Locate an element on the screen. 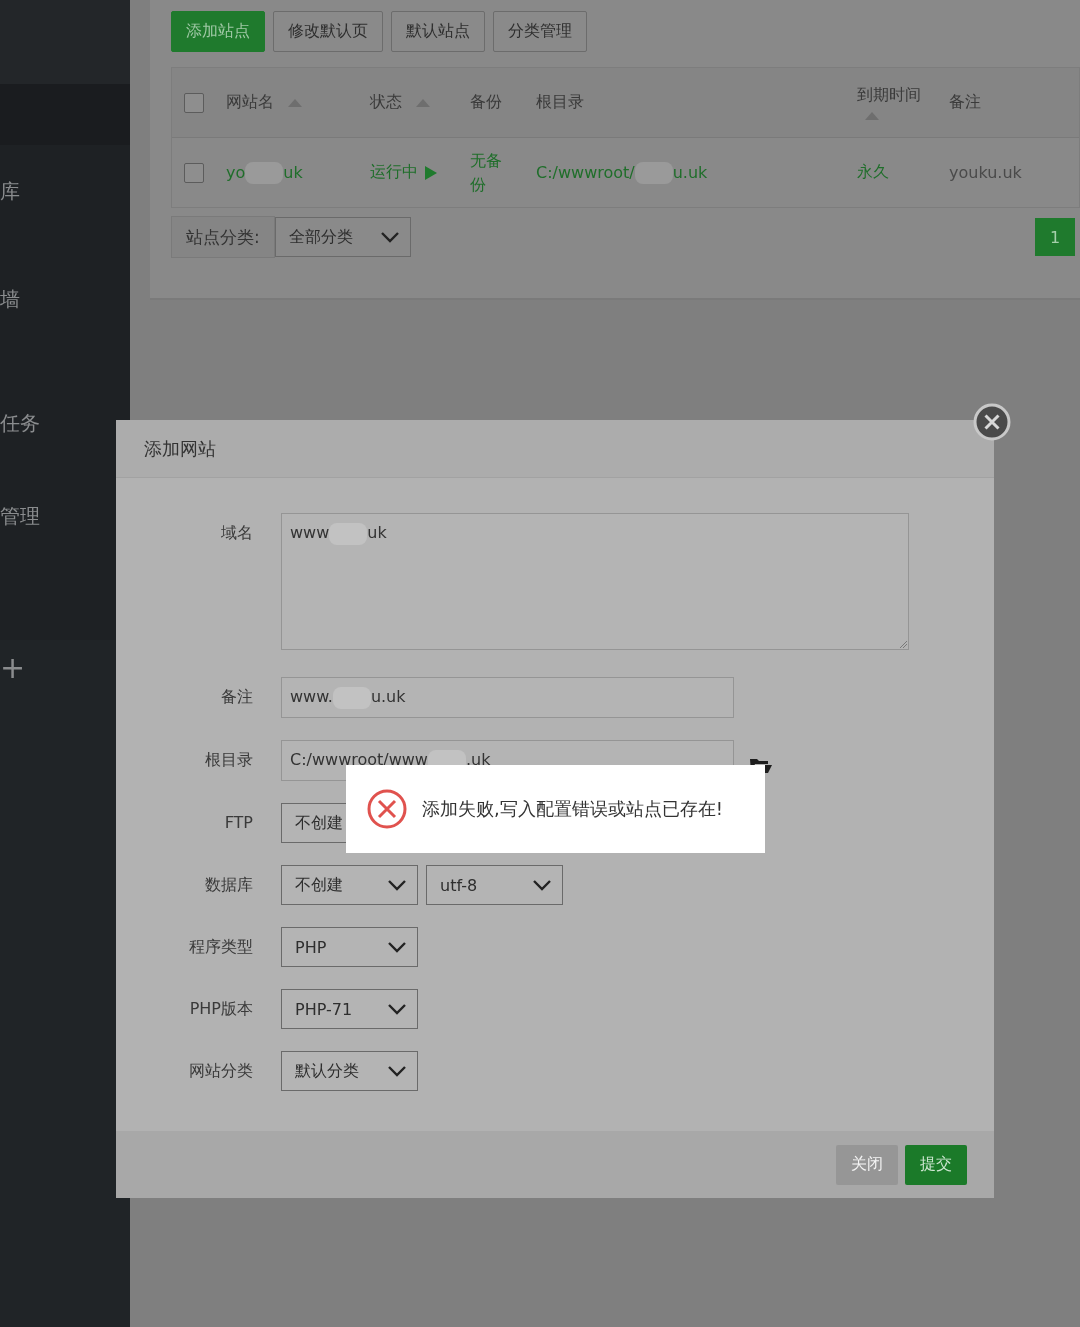  domain-textarea: www uk is located at coordinates (595, 581).